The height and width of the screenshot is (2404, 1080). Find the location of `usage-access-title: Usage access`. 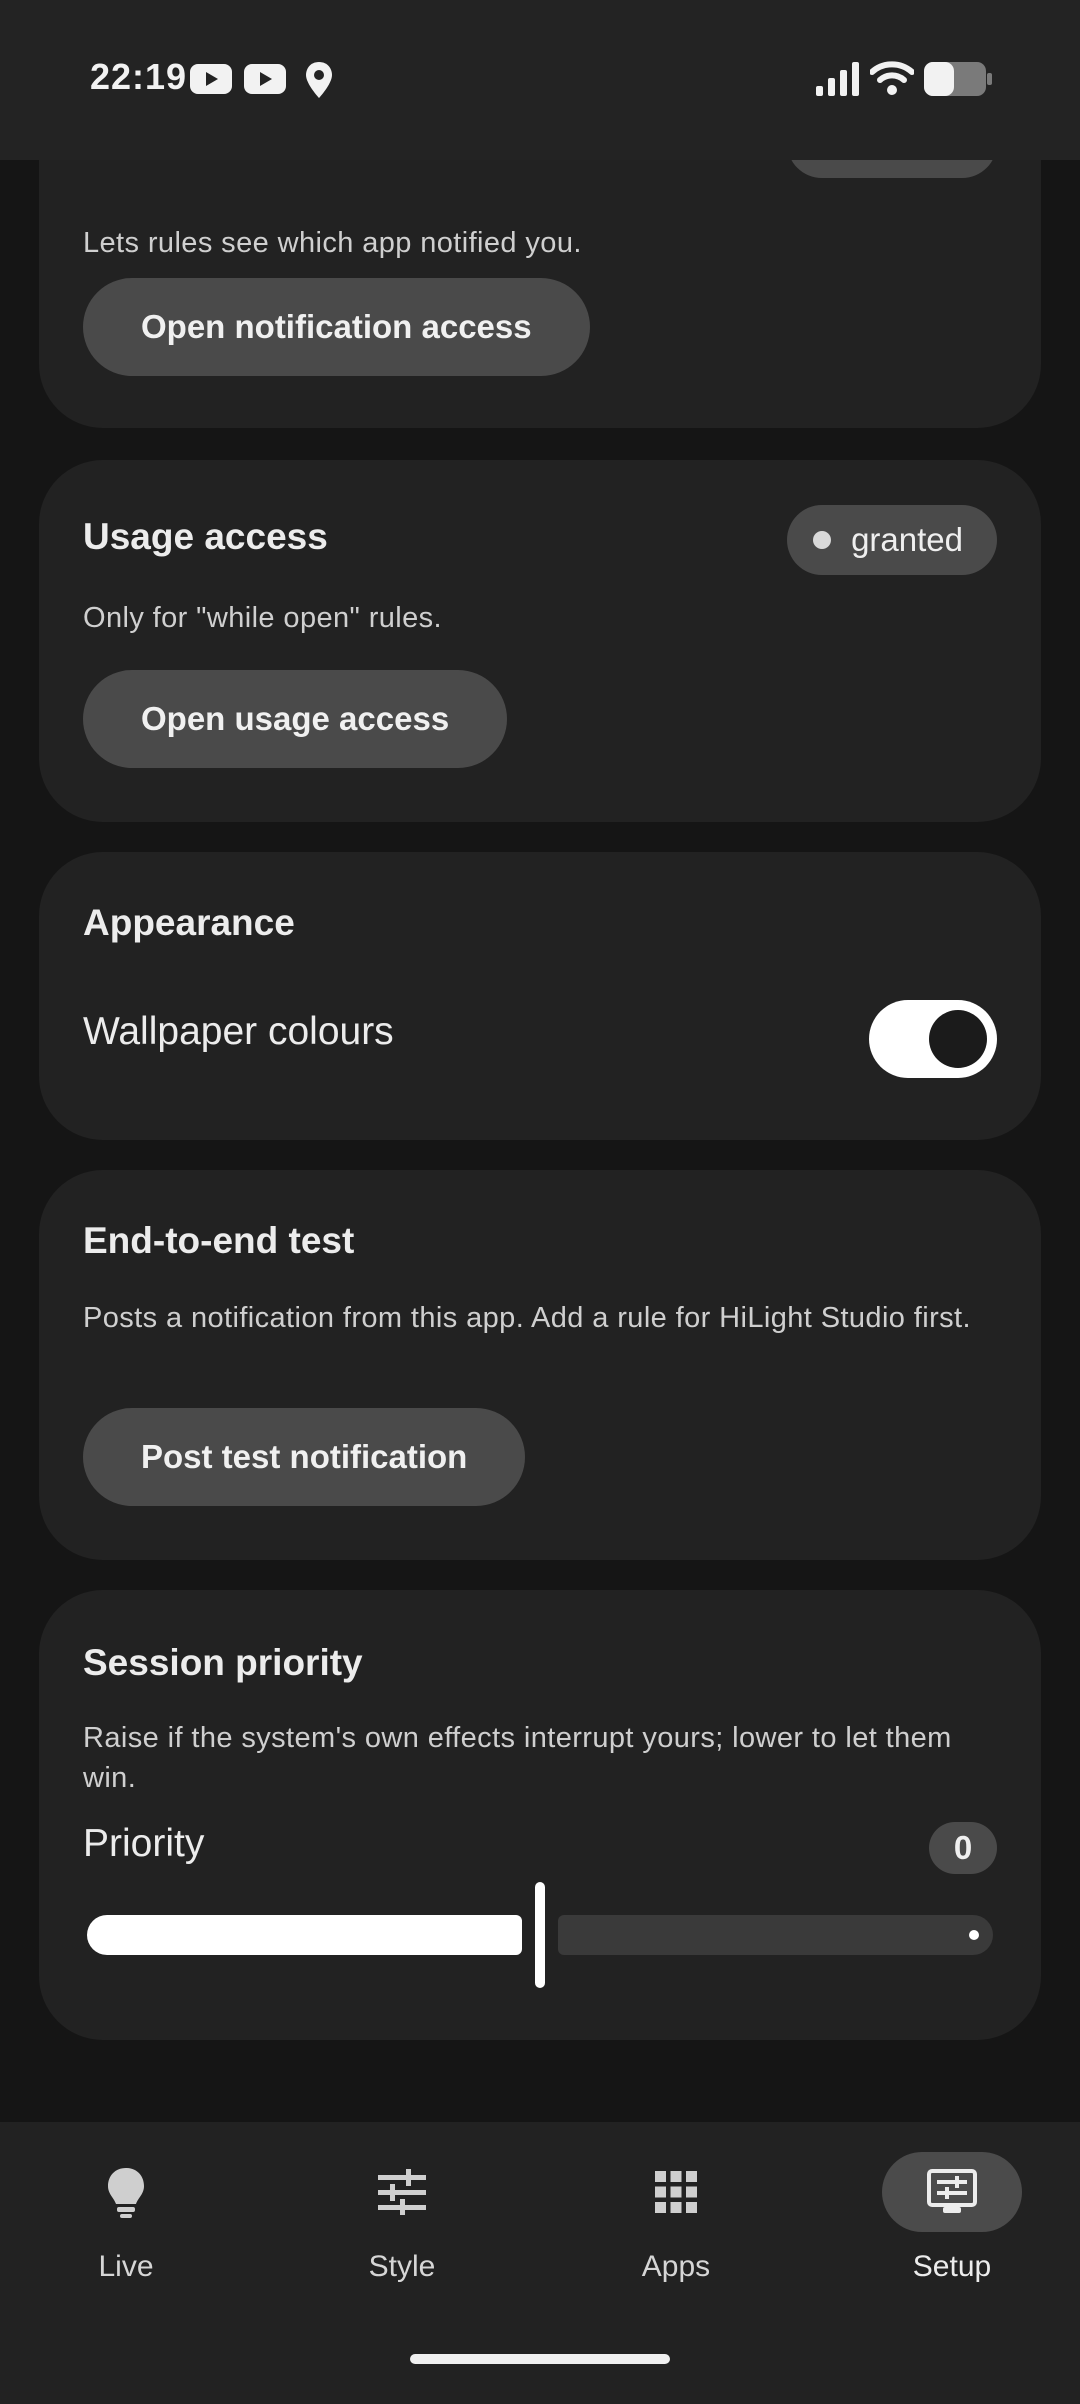

usage-access-title: Usage access is located at coordinates (205, 536).